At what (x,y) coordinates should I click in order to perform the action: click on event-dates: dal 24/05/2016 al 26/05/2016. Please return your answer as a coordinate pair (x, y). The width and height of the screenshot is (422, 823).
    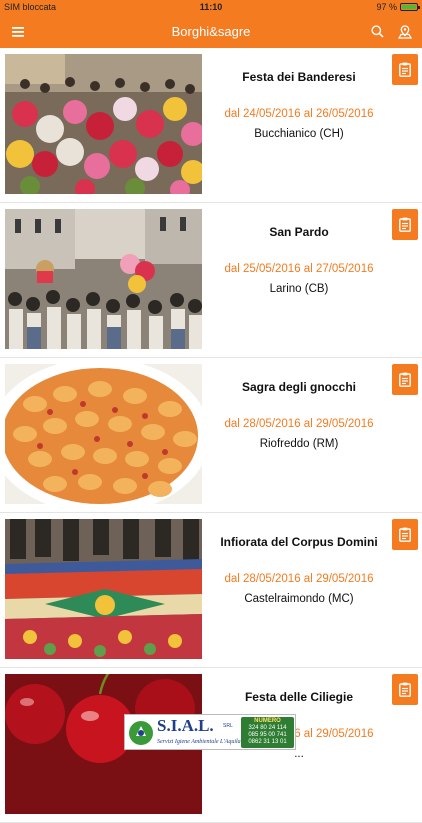
    Looking at the image, I should click on (299, 114).